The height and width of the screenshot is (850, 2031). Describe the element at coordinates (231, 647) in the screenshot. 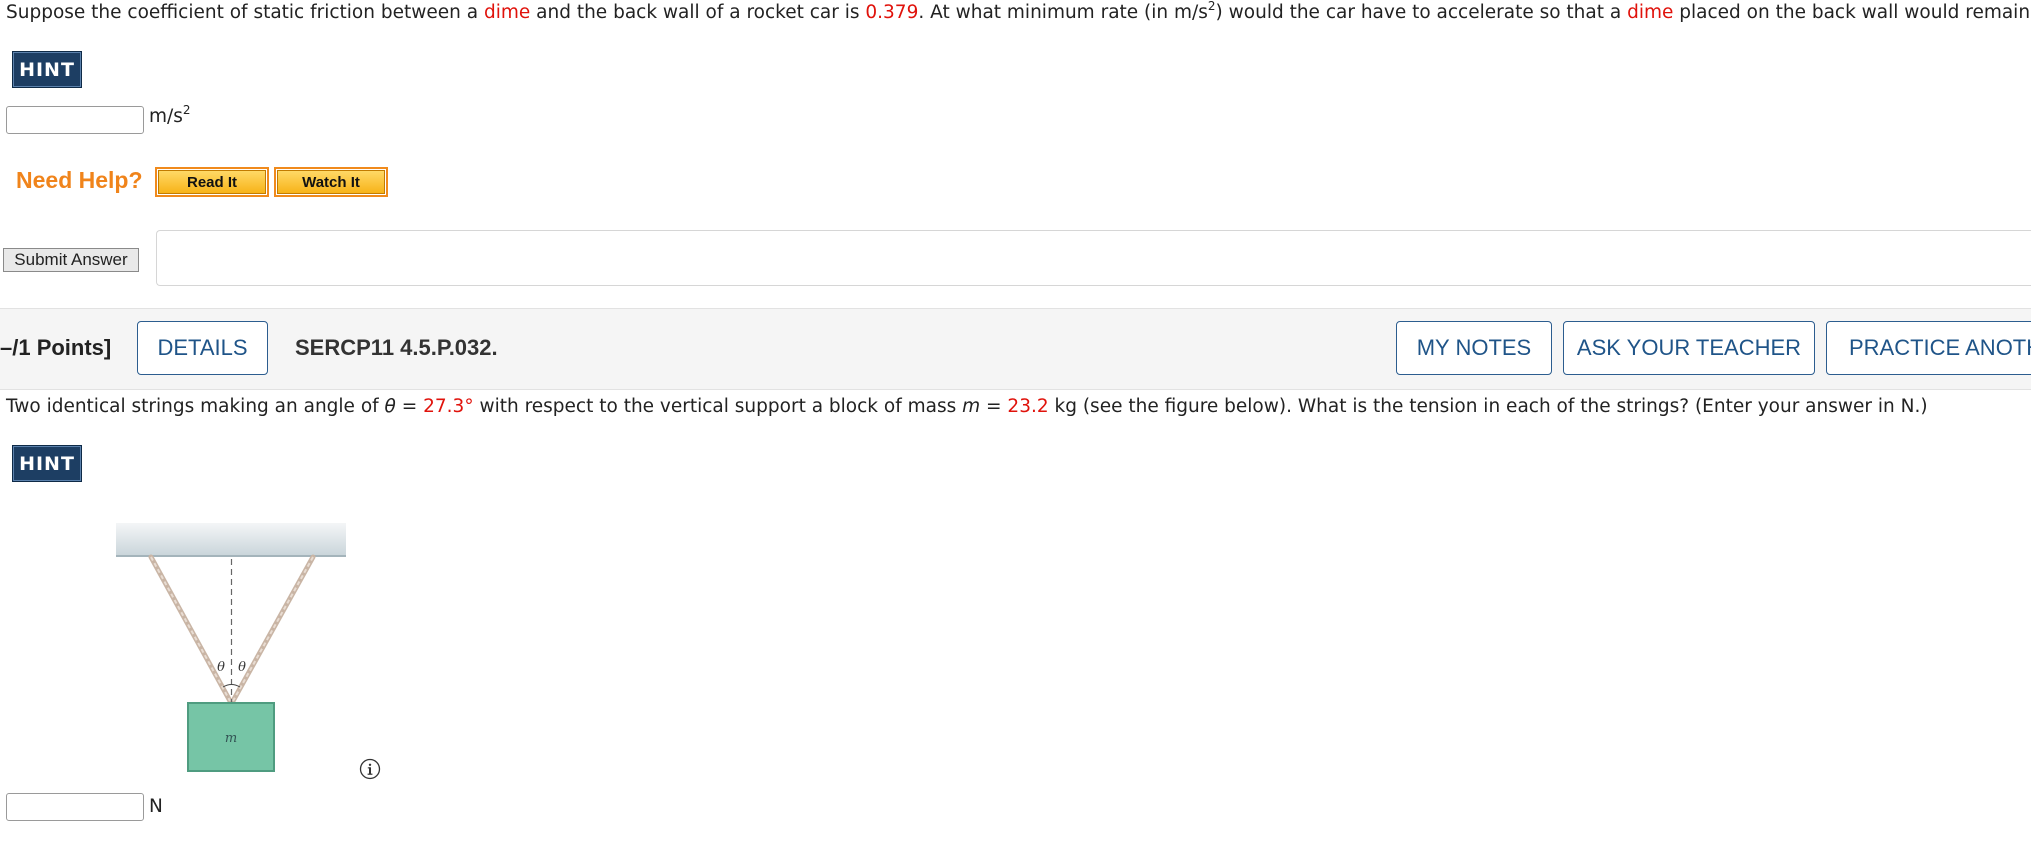

I see `hanging-block-figure: θ θ m` at that location.